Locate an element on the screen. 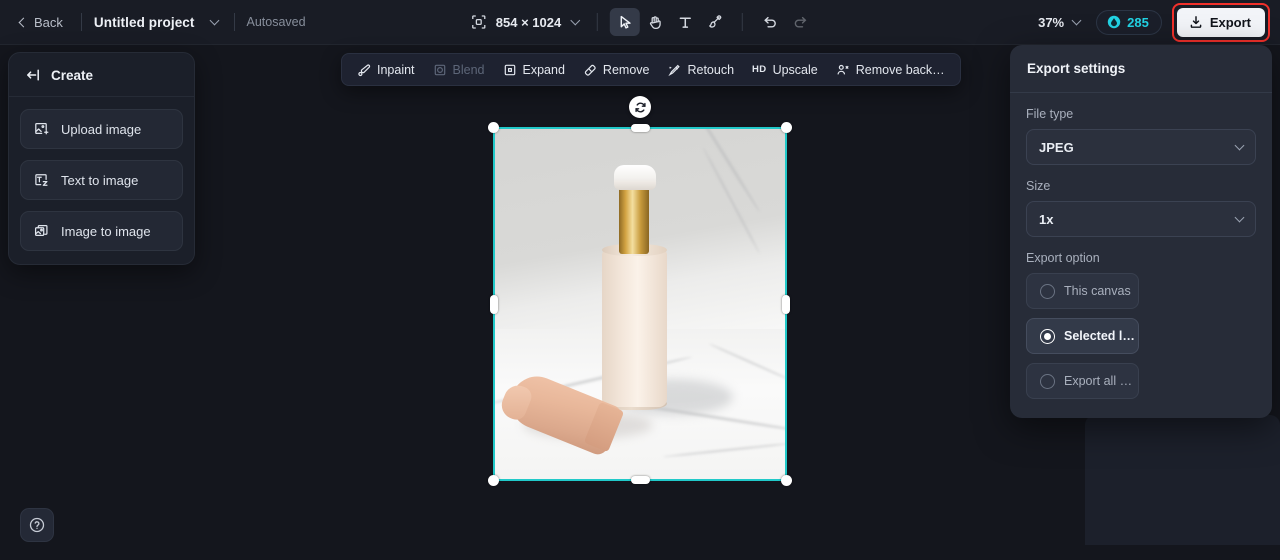 The width and height of the screenshot is (1280, 560). export-option-label: Export option is located at coordinates (1063, 258).